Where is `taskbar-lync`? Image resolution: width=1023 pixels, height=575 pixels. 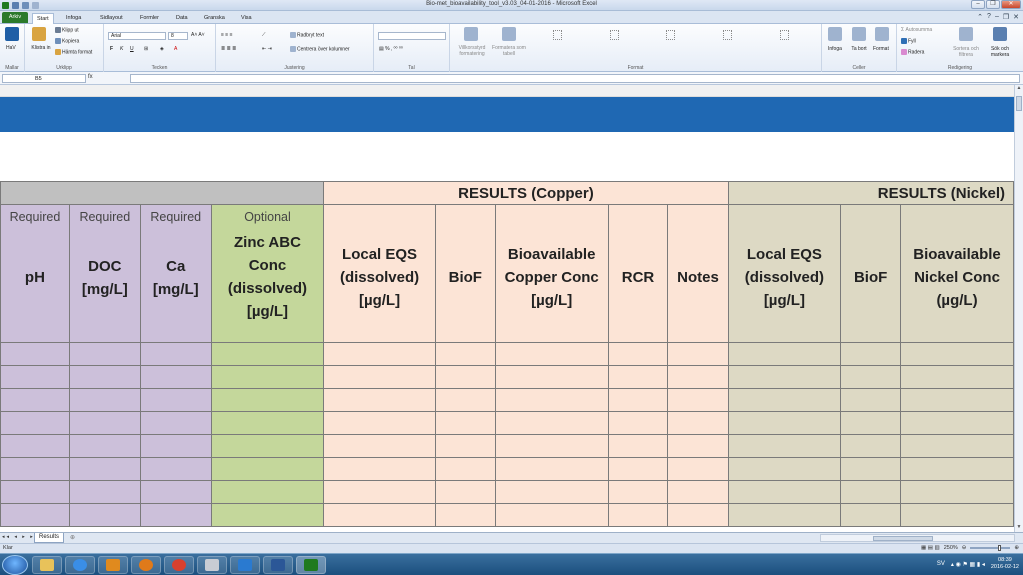 taskbar-lync is located at coordinates (245, 565).